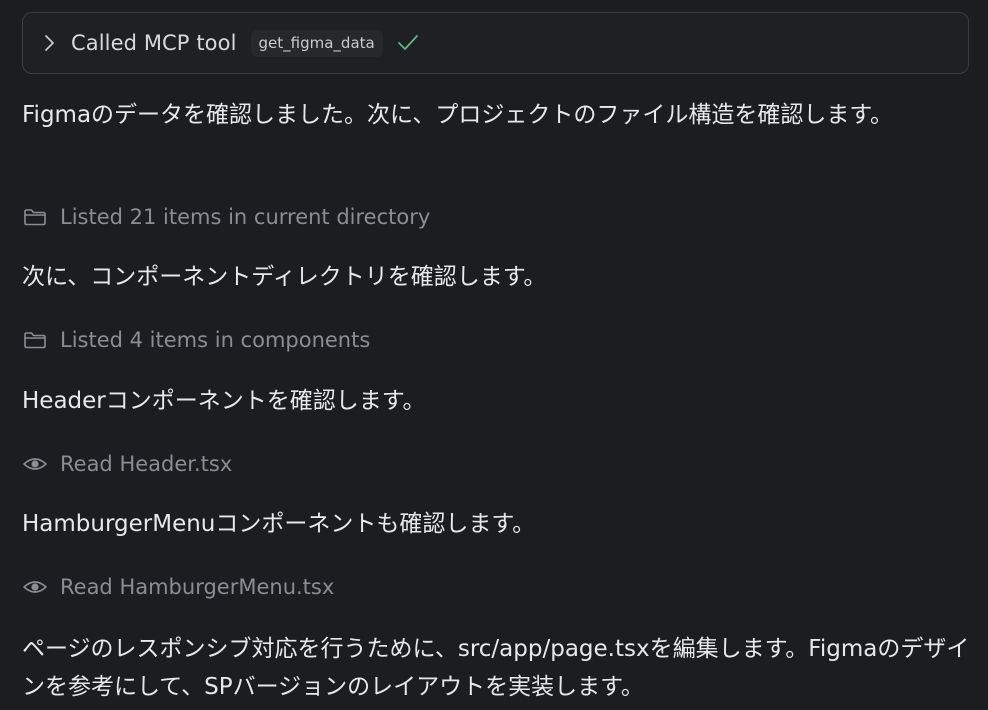 The width and height of the screenshot is (988, 710). Describe the element at coordinates (245, 217) in the screenshot. I see `activity-text: Listed 21 items in current directory` at that location.